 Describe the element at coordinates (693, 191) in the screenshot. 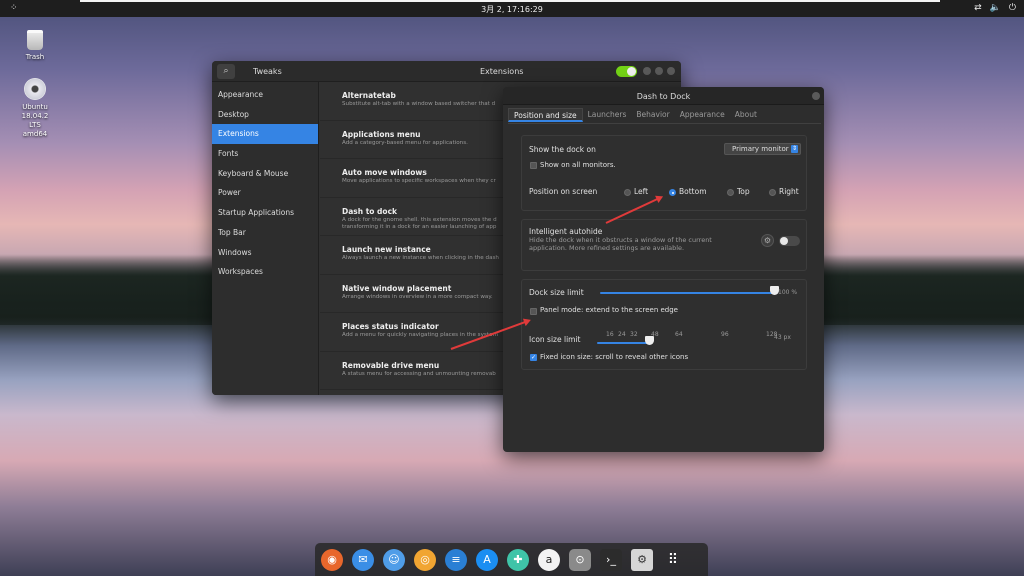

I see `position-bottom-label: Bottom` at that location.